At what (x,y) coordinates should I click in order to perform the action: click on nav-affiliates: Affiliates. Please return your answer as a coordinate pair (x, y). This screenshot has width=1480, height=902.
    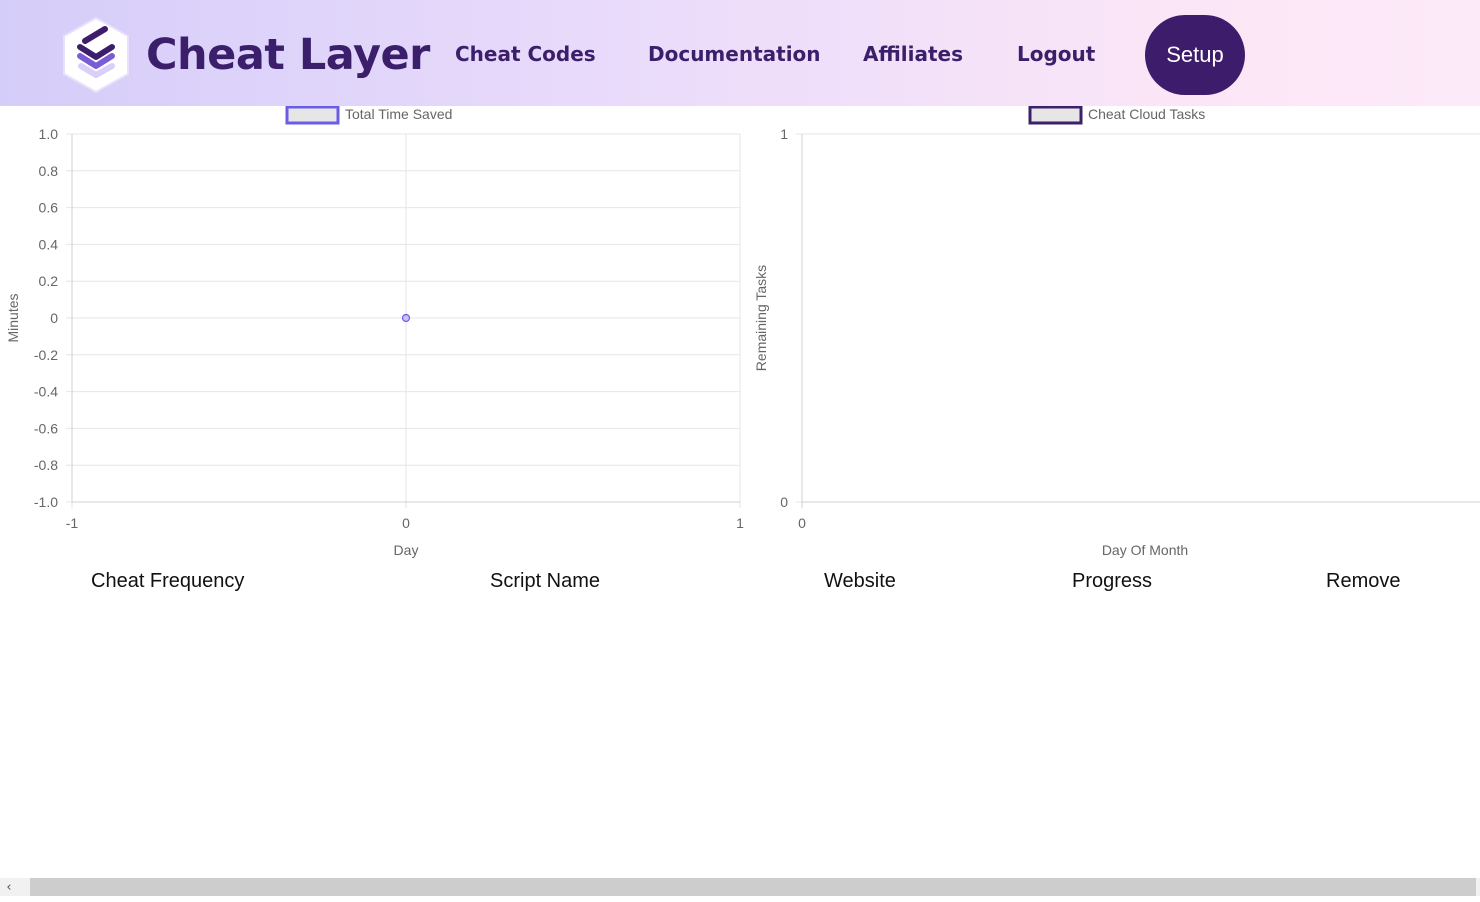
    Looking at the image, I should click on (913, 54).